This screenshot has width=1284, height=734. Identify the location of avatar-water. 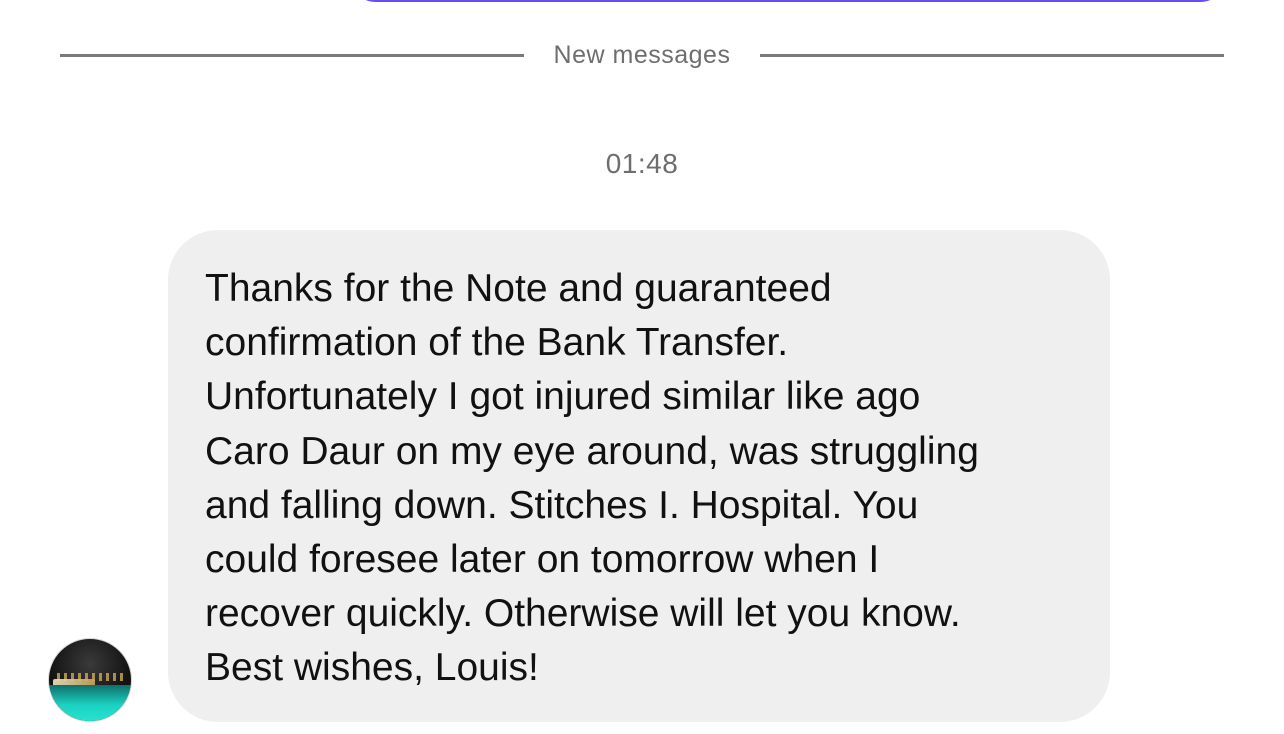
(90, 703).